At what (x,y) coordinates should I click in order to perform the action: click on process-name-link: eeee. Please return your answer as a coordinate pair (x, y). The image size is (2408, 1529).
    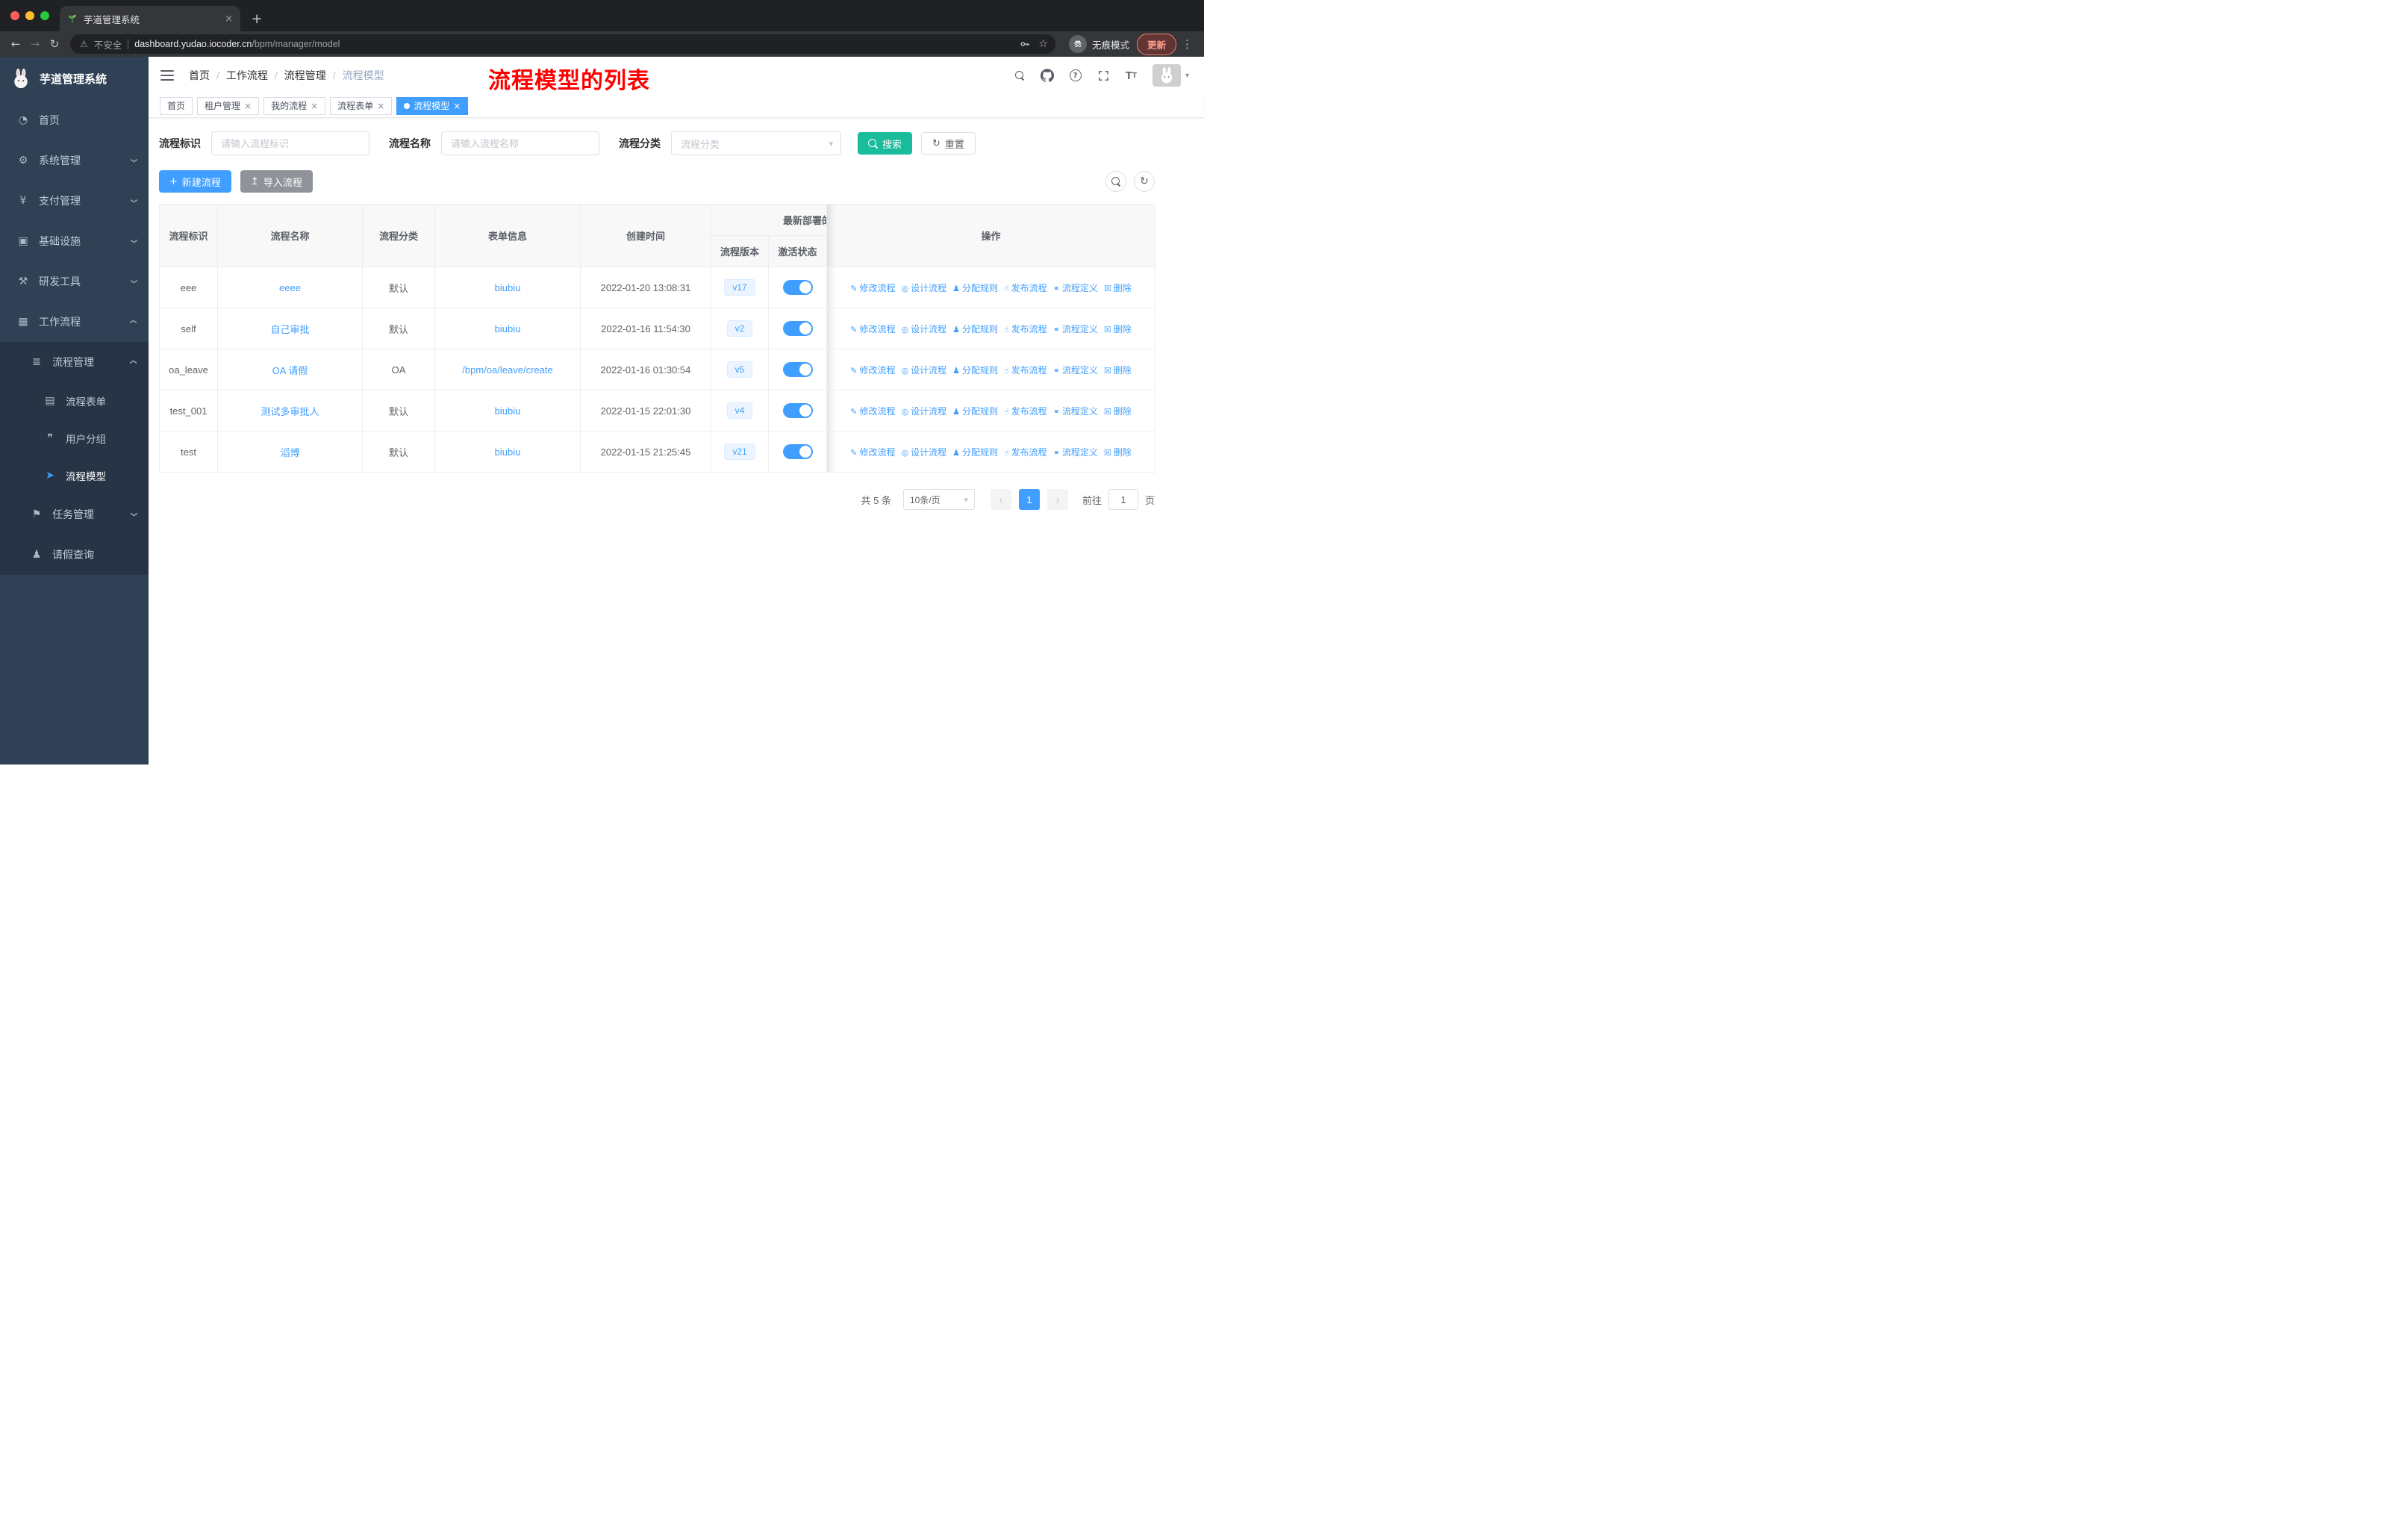
    Looking at the image, I should click on (290, 287).